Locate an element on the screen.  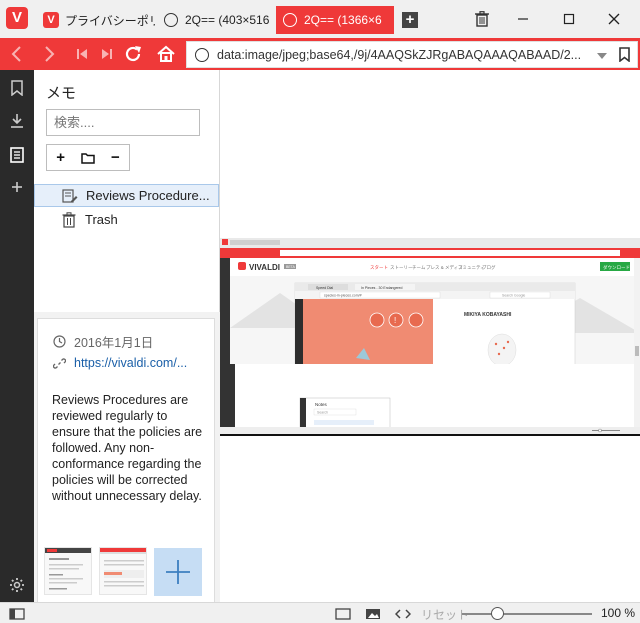
note-date: 2016年1月1日 is located at coordinates (114, 343).